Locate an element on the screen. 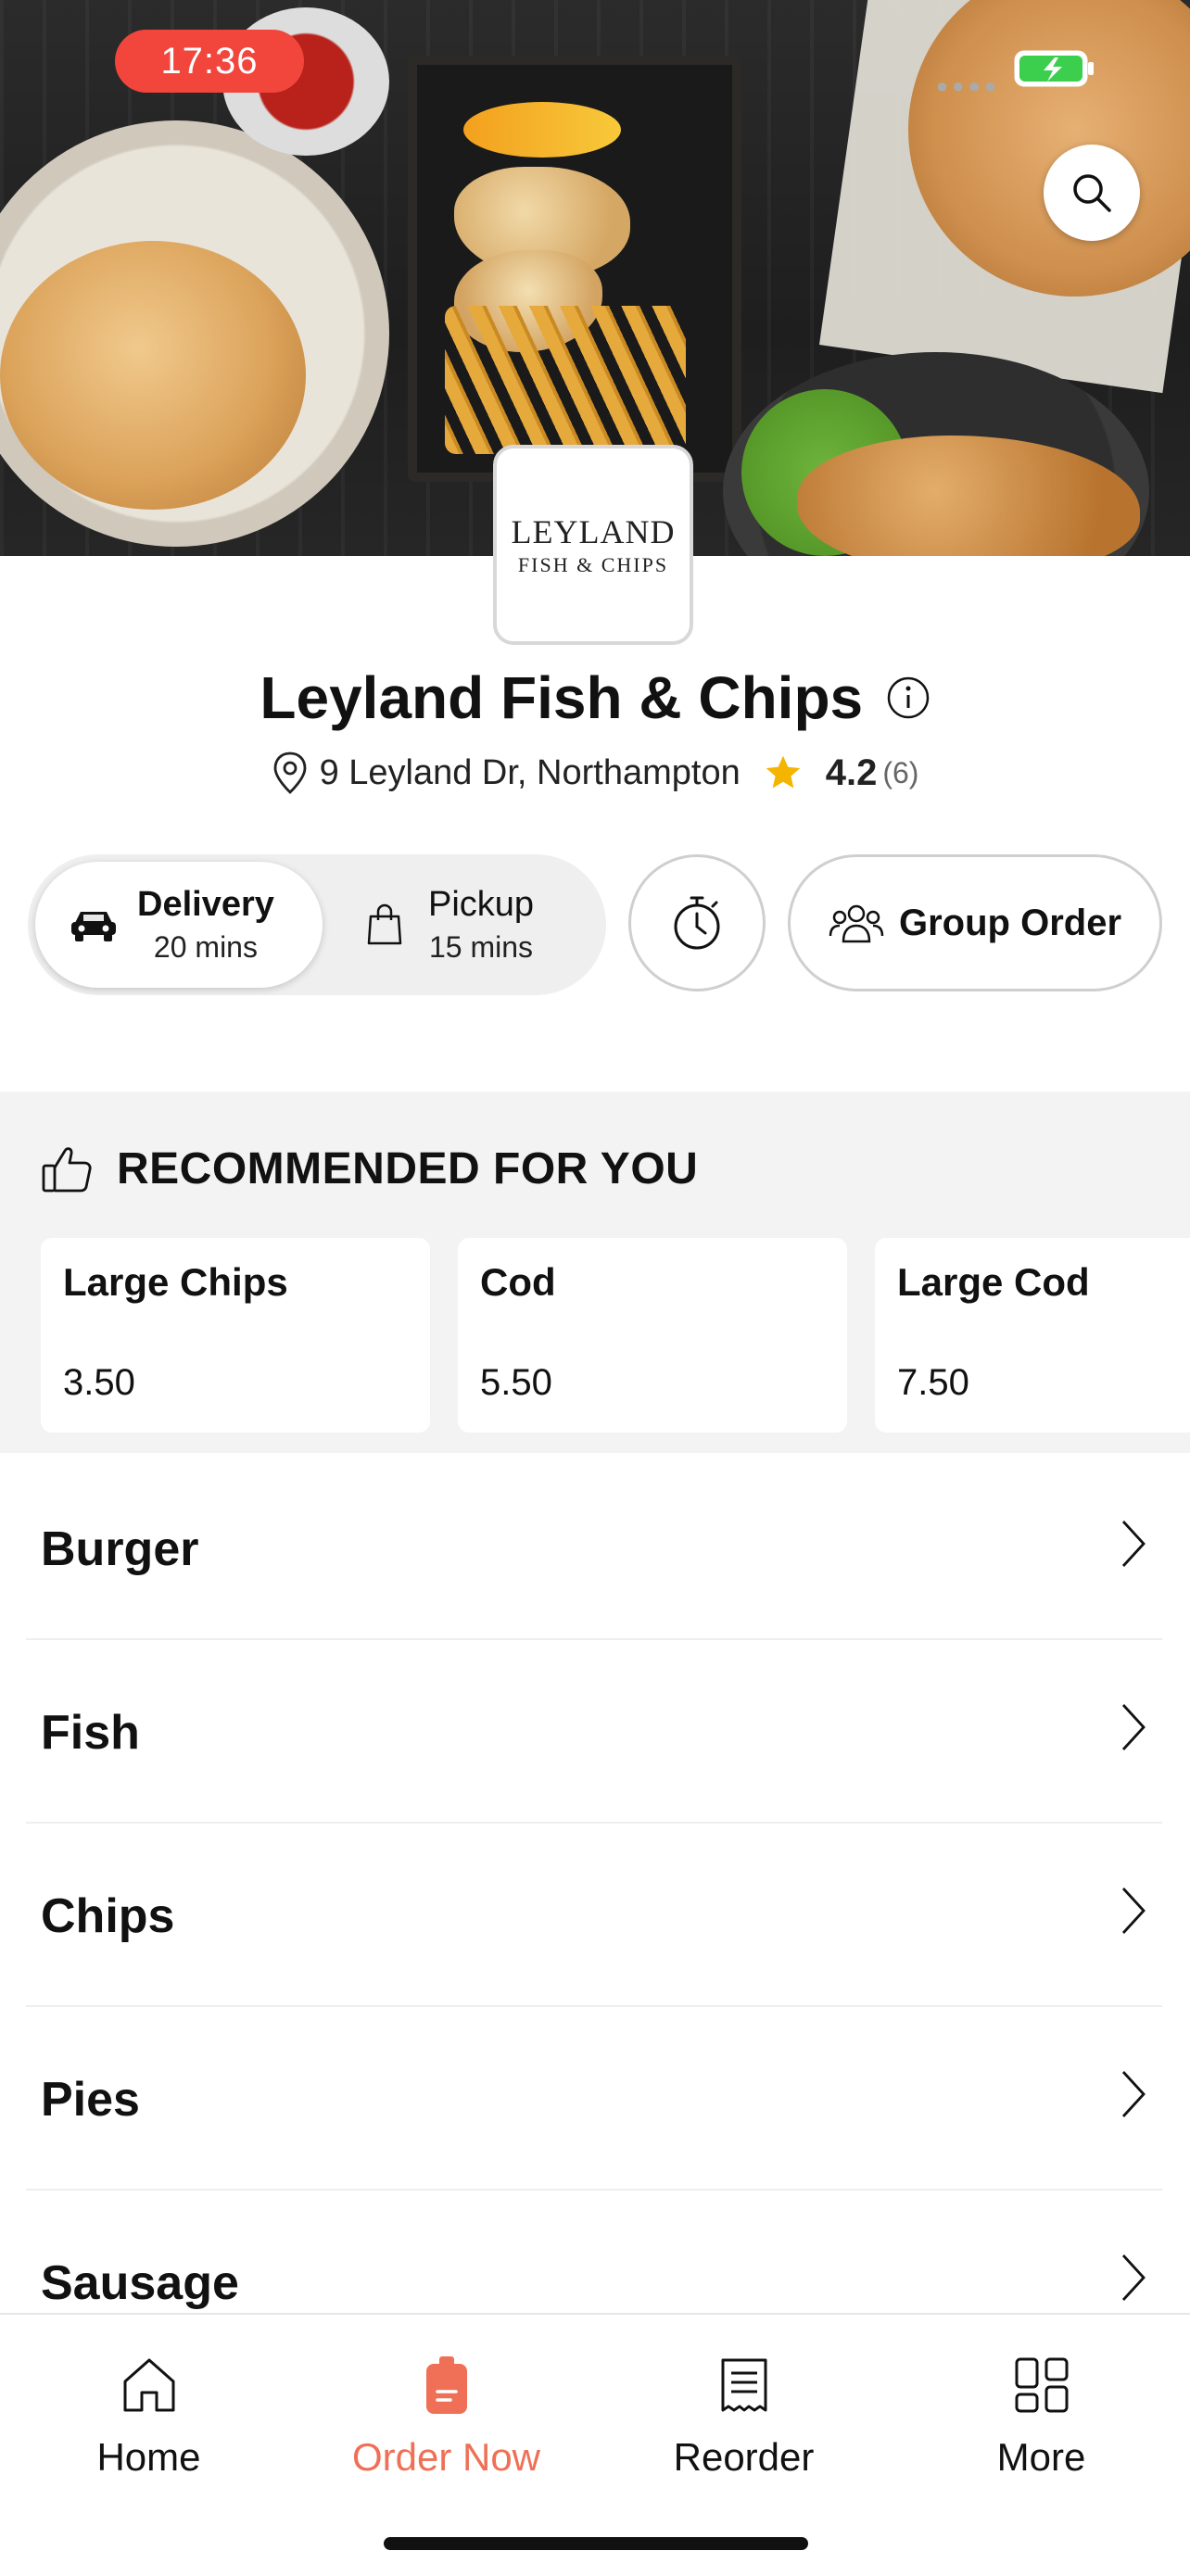 The height and width of the screenshot is (2576, 1190). category-label: Chips is located at coordinates (108, 1916).